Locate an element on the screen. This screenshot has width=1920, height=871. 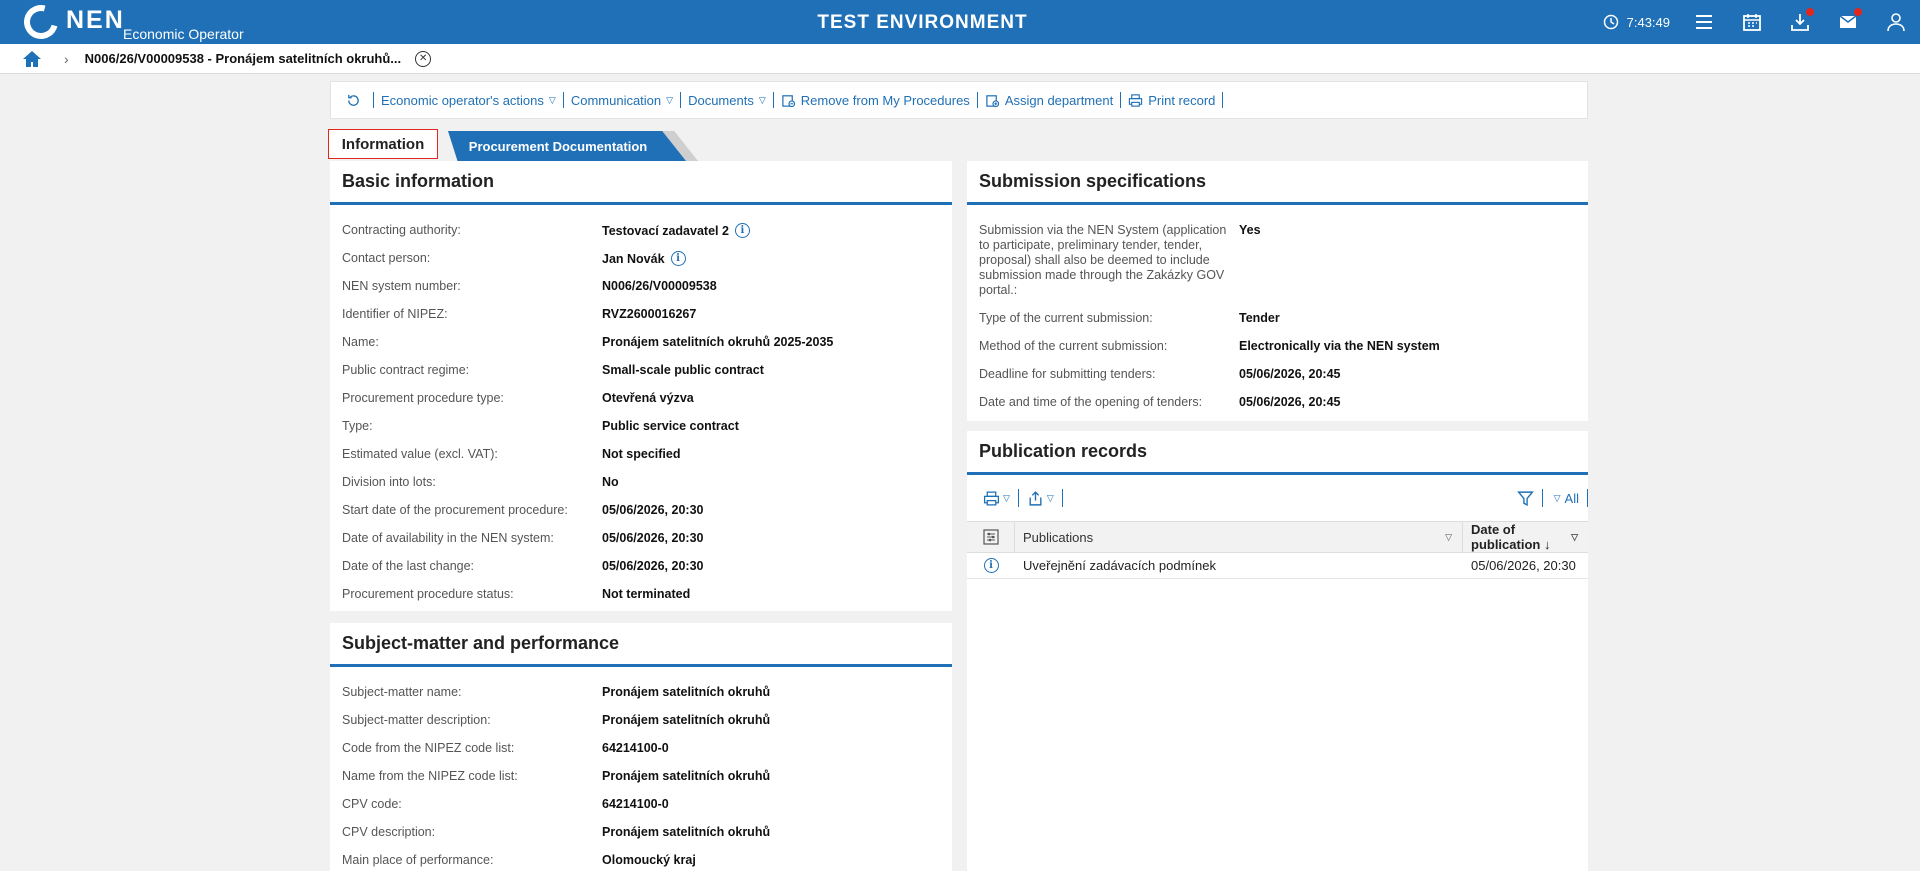
info-value: Not specified is located at coordinates (641, 454).